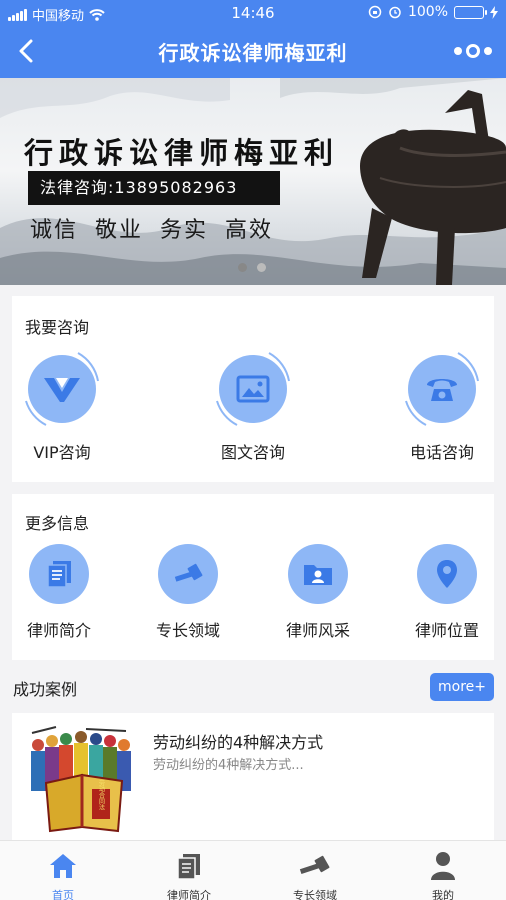  What do you see at coordinates (443, 866) in the screenshot?
I see `user-icon` at bounding box center [443, 866].